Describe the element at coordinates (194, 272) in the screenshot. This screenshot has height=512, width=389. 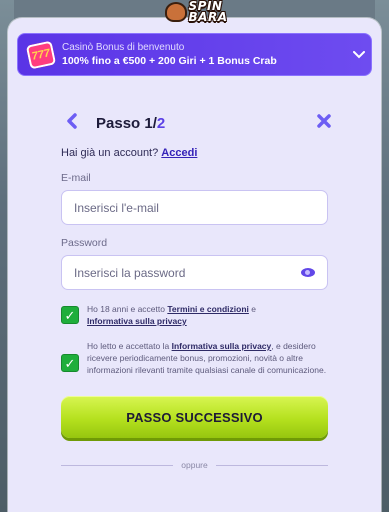
I see `password-field: Inserisci la password` at that location.